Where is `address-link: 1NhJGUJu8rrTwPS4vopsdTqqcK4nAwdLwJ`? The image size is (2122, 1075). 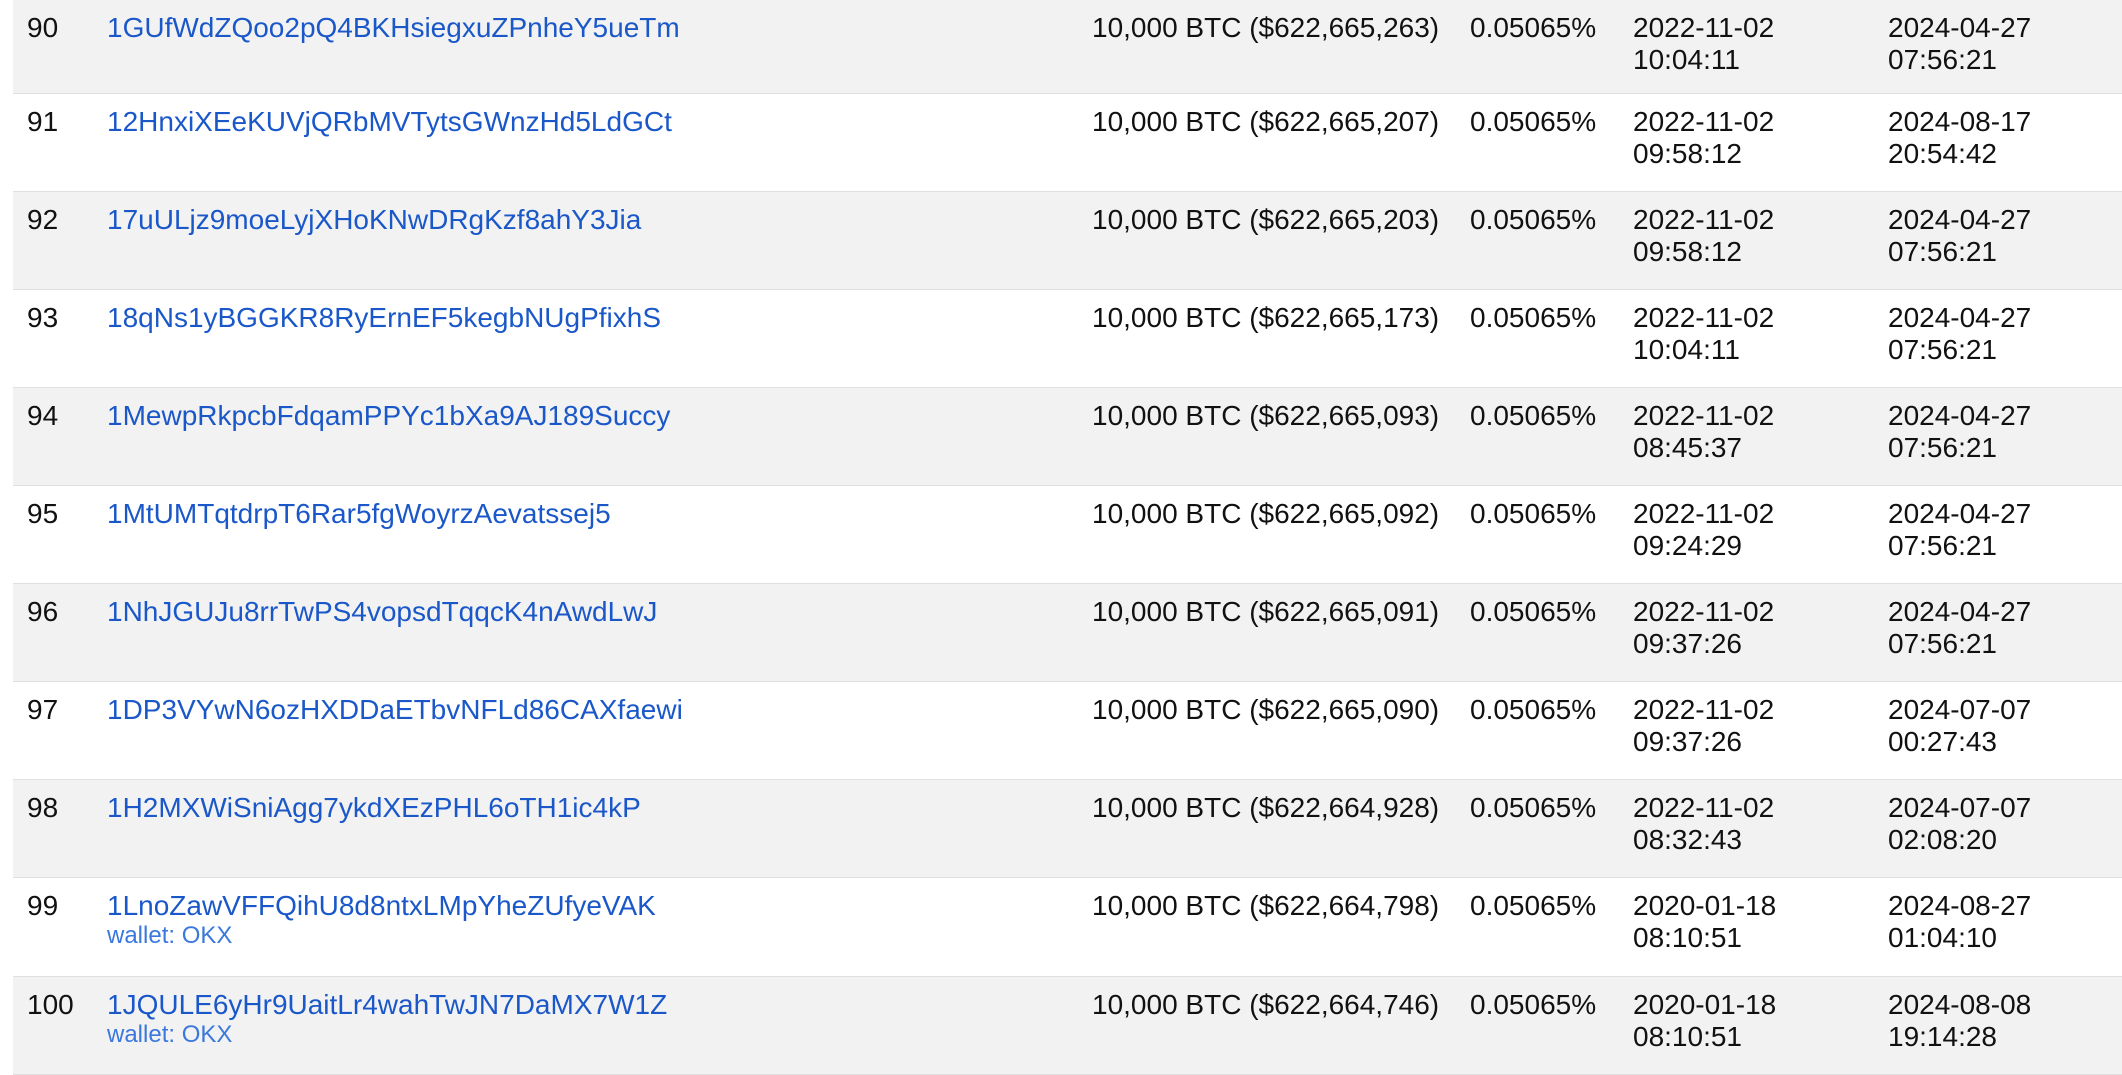
address-link: 1NhJGUJu8rrTwPS4vopsdTqqcK4nAwdLwJ is located at coordinates (382, 612).